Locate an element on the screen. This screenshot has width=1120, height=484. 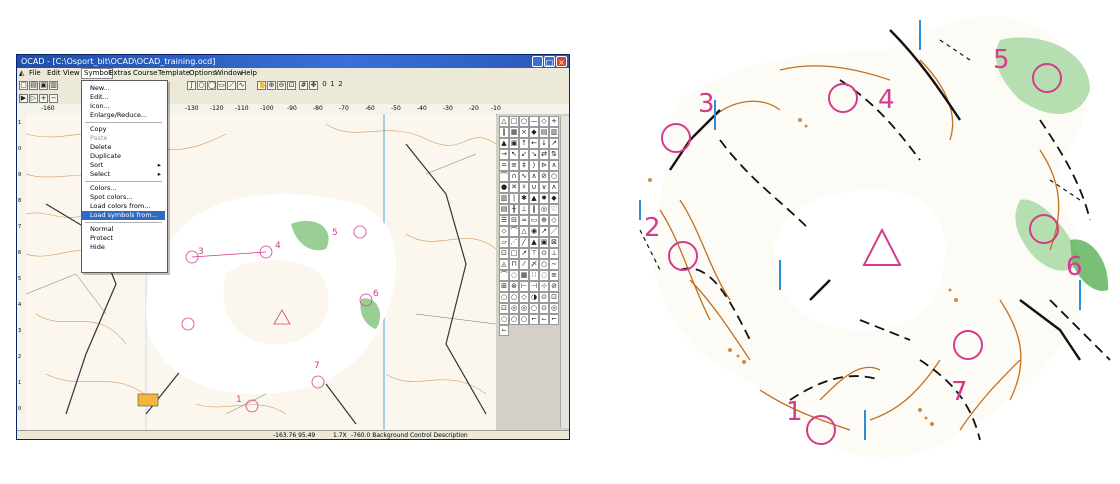
symbol-button: ⋰ is located at coordinates (514, 242).